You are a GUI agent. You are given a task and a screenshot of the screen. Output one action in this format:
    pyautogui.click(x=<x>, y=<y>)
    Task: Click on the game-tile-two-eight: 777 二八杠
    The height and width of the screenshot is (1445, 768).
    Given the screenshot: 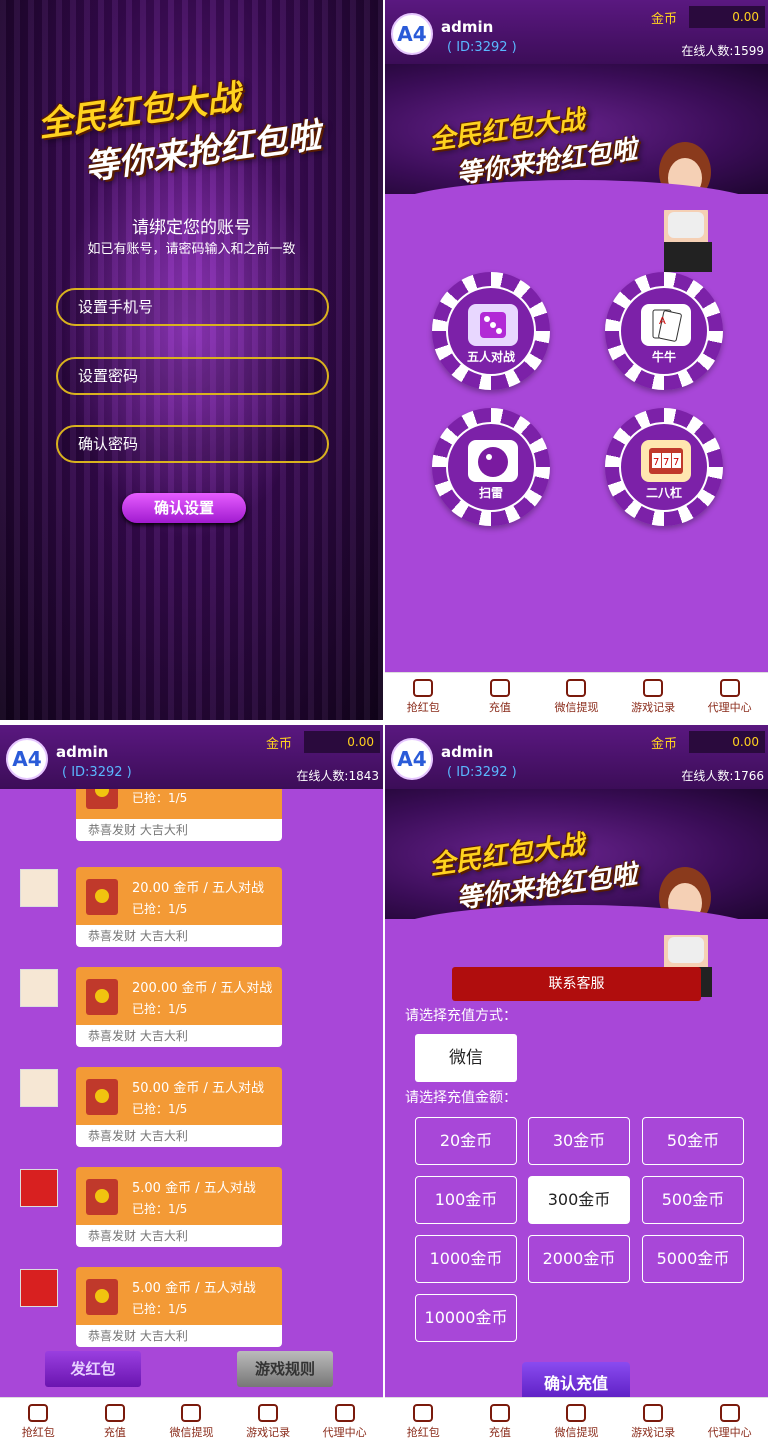 What is the action you would take?
    pyautogui.click(x=664, y=467)
    